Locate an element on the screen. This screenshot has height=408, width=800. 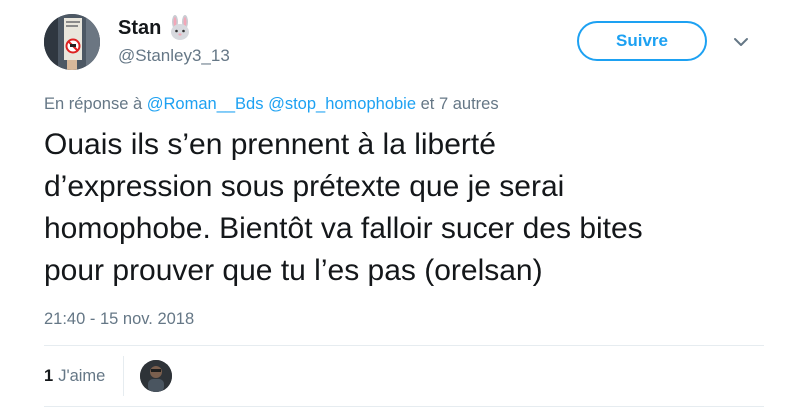
mention-link: @Roman__Bds is located at coordinates (205, 104).